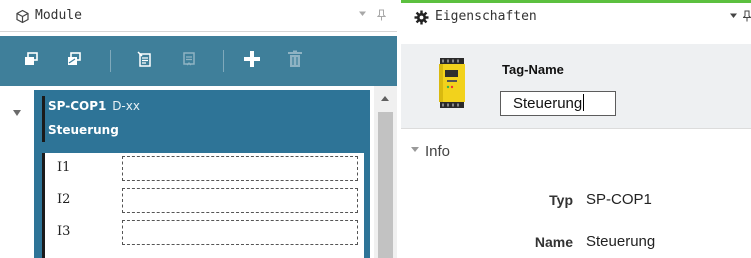  I want to click on io-row: I2, so click(206, 200).